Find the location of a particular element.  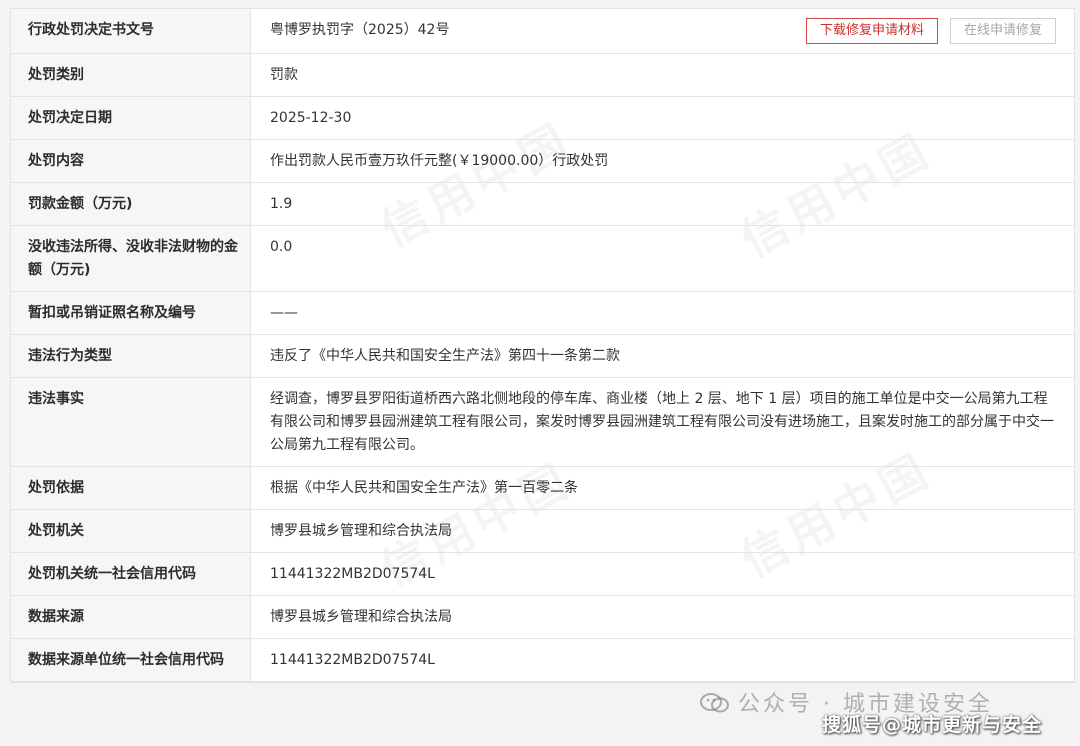

doc-number-value: 粤博罗执罚字（2025）42号 is located at coordinates (360, 30).